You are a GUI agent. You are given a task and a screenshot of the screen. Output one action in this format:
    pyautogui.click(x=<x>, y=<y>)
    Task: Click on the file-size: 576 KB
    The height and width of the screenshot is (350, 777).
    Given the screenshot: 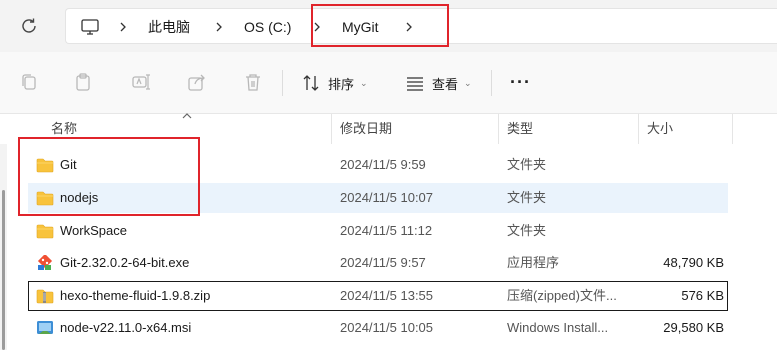 What is the action you would take?
    pyautogui.click(x=702, y=295)
    